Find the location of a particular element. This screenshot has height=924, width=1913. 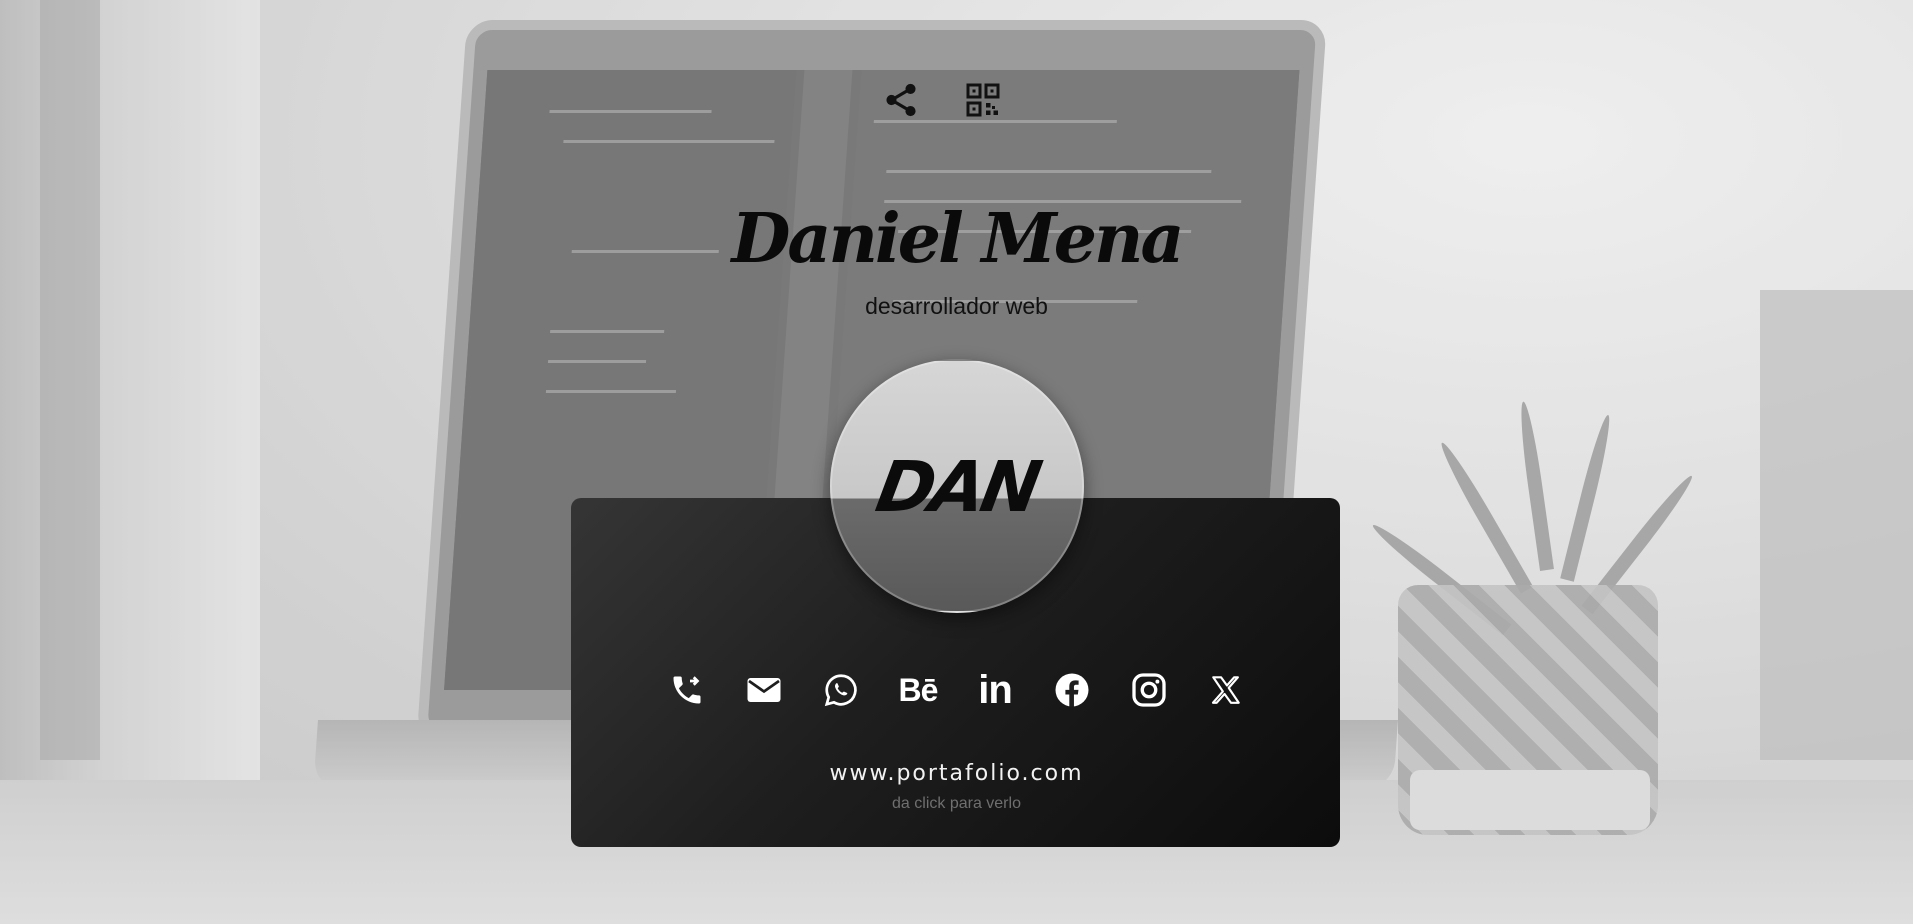

instagram-button is located at coordinates (1149, 690).